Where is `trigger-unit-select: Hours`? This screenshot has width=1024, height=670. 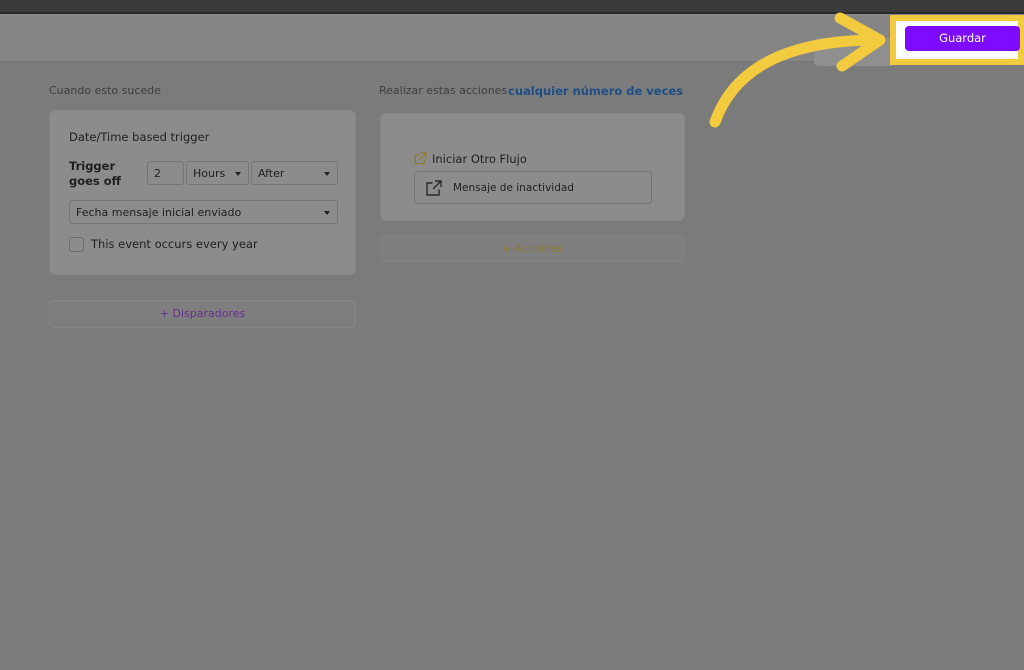
trigger-unit-select: Hours is located at coordinates (217, 173).